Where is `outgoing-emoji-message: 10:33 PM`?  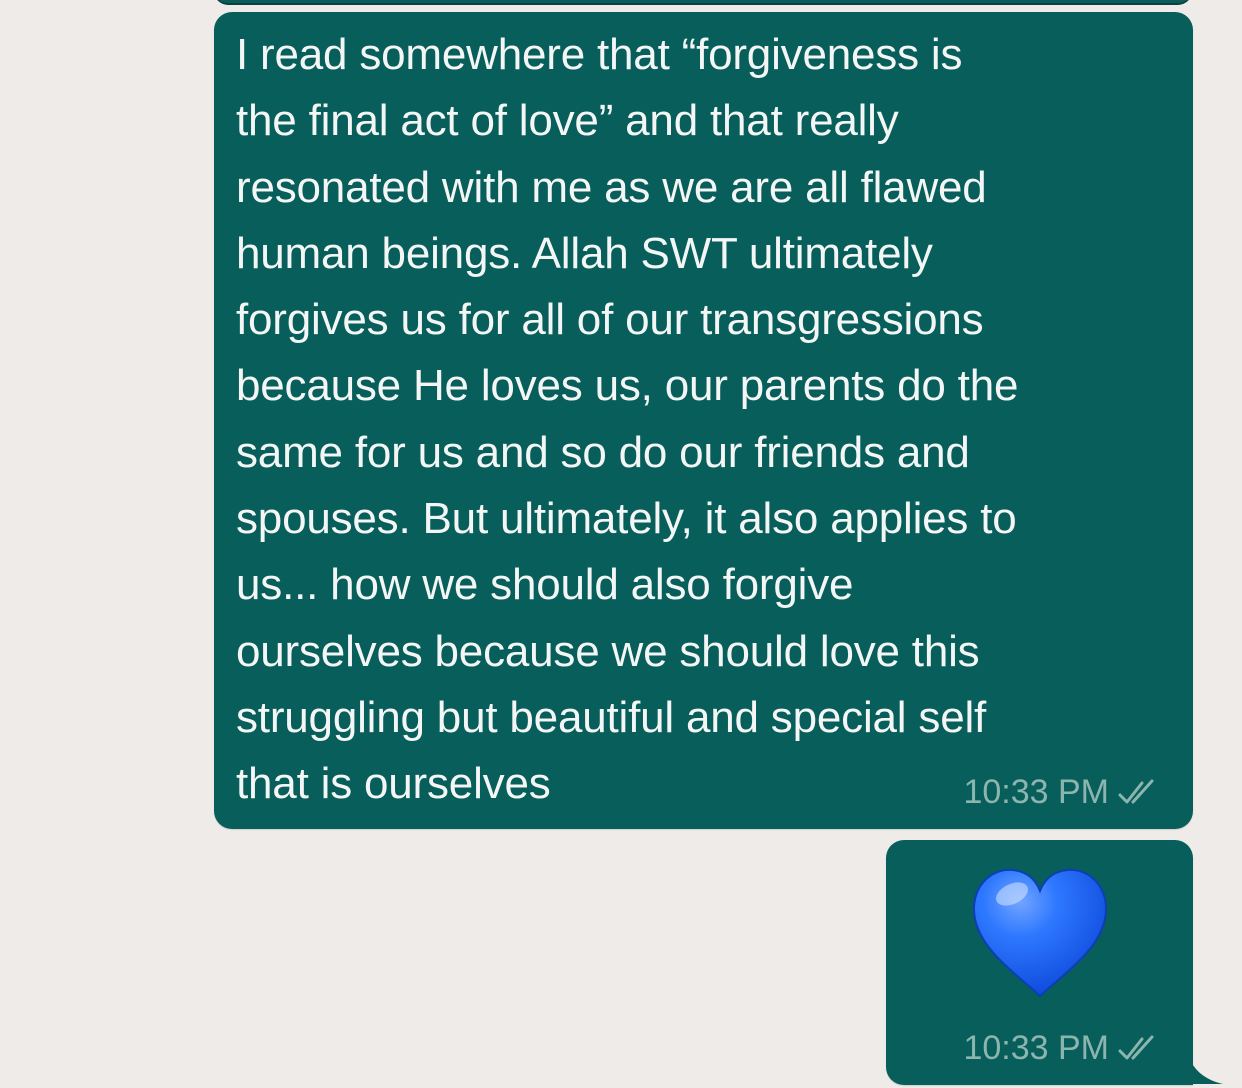 outgoing-emoji-message: 10:33 PM is located at coordinates (1039, 962).